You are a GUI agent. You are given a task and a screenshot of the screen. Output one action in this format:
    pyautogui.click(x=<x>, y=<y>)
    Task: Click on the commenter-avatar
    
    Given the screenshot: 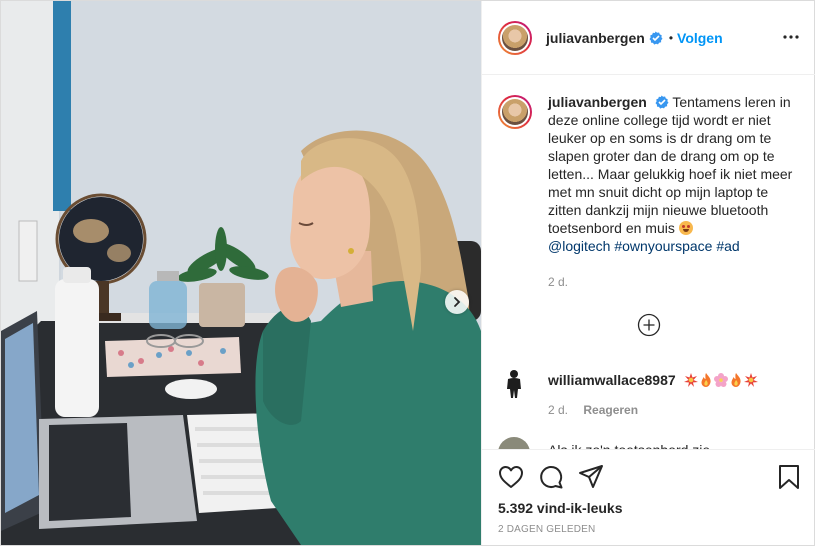 What is the action you would take?
    pyautogui.click(x=514, y=383)
    